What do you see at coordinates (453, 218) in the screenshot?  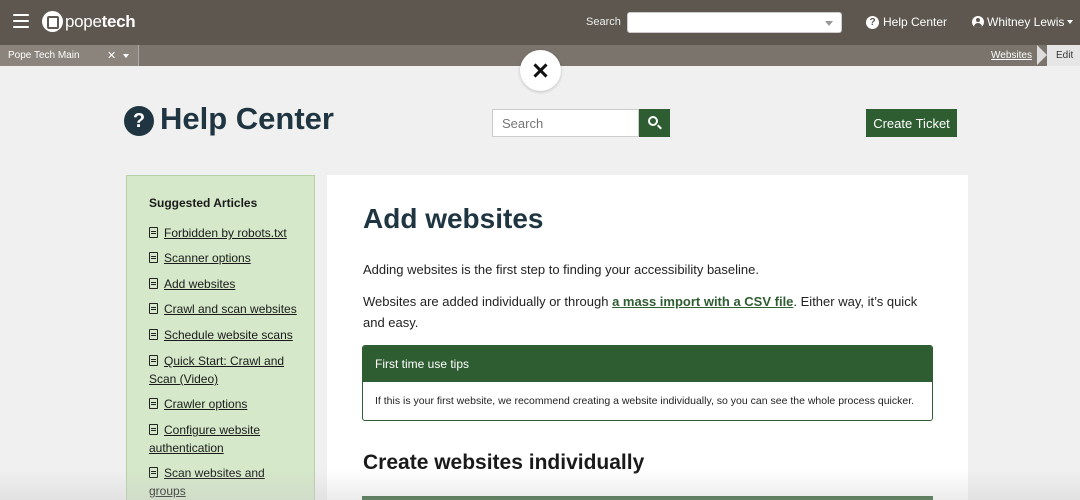 I see `article-title: Add websites` at bounding box center [453, 218].